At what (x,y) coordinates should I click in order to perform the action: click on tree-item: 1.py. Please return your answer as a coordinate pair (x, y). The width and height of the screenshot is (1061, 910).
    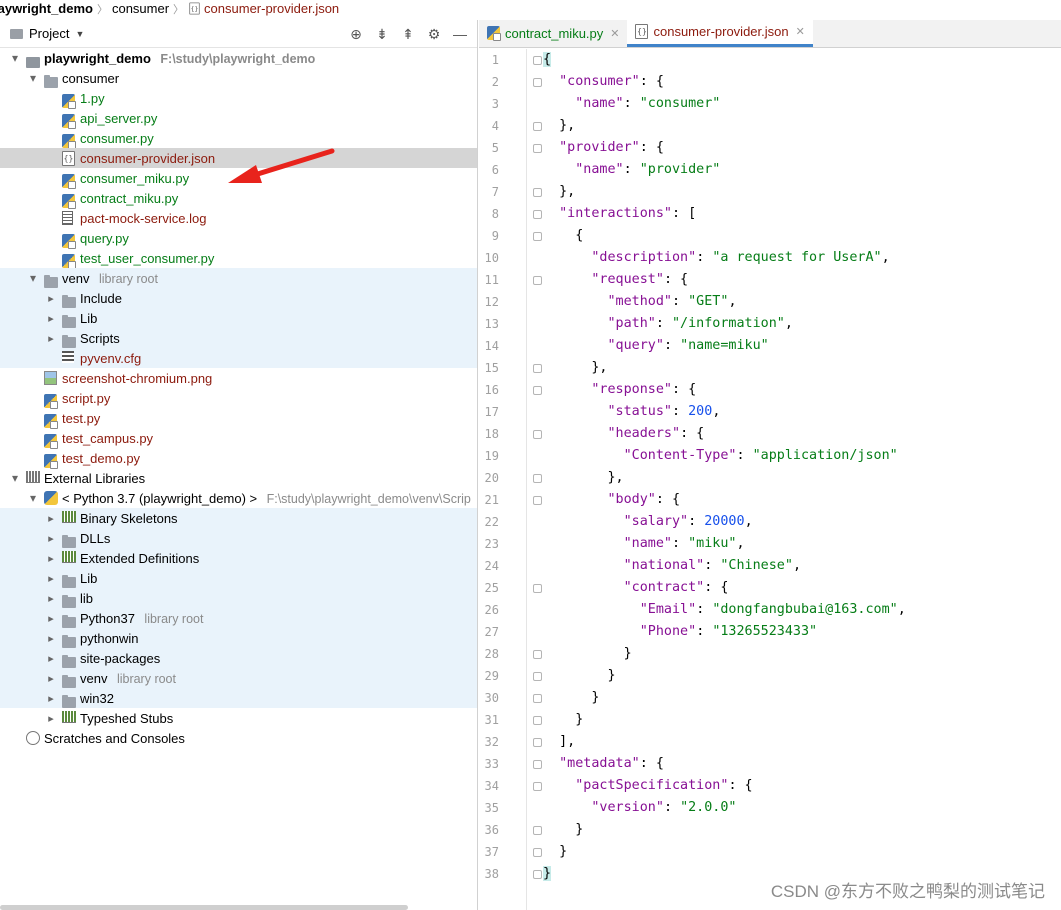
    Looking at the image, I should click on (238, 98).